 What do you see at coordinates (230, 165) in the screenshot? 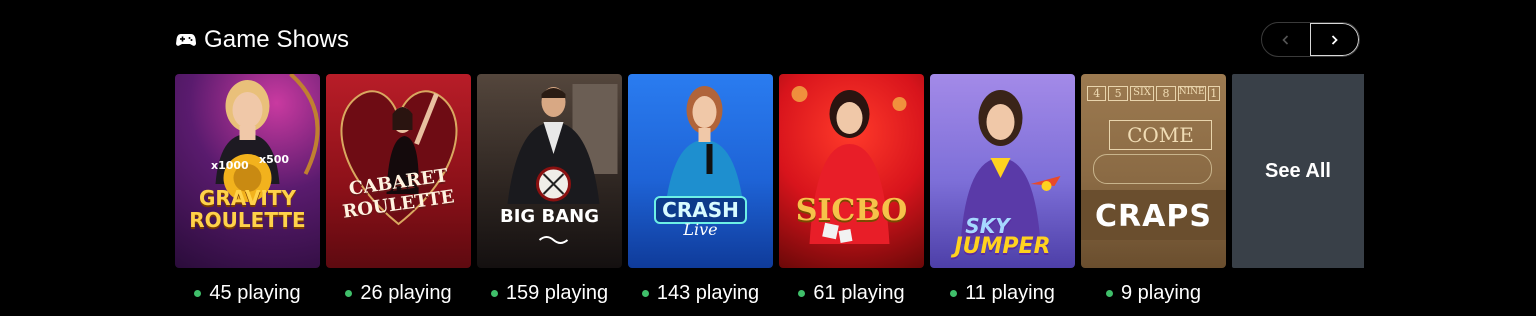
I see `multiplier-badge: x1000` at bounding box center [230, 165].